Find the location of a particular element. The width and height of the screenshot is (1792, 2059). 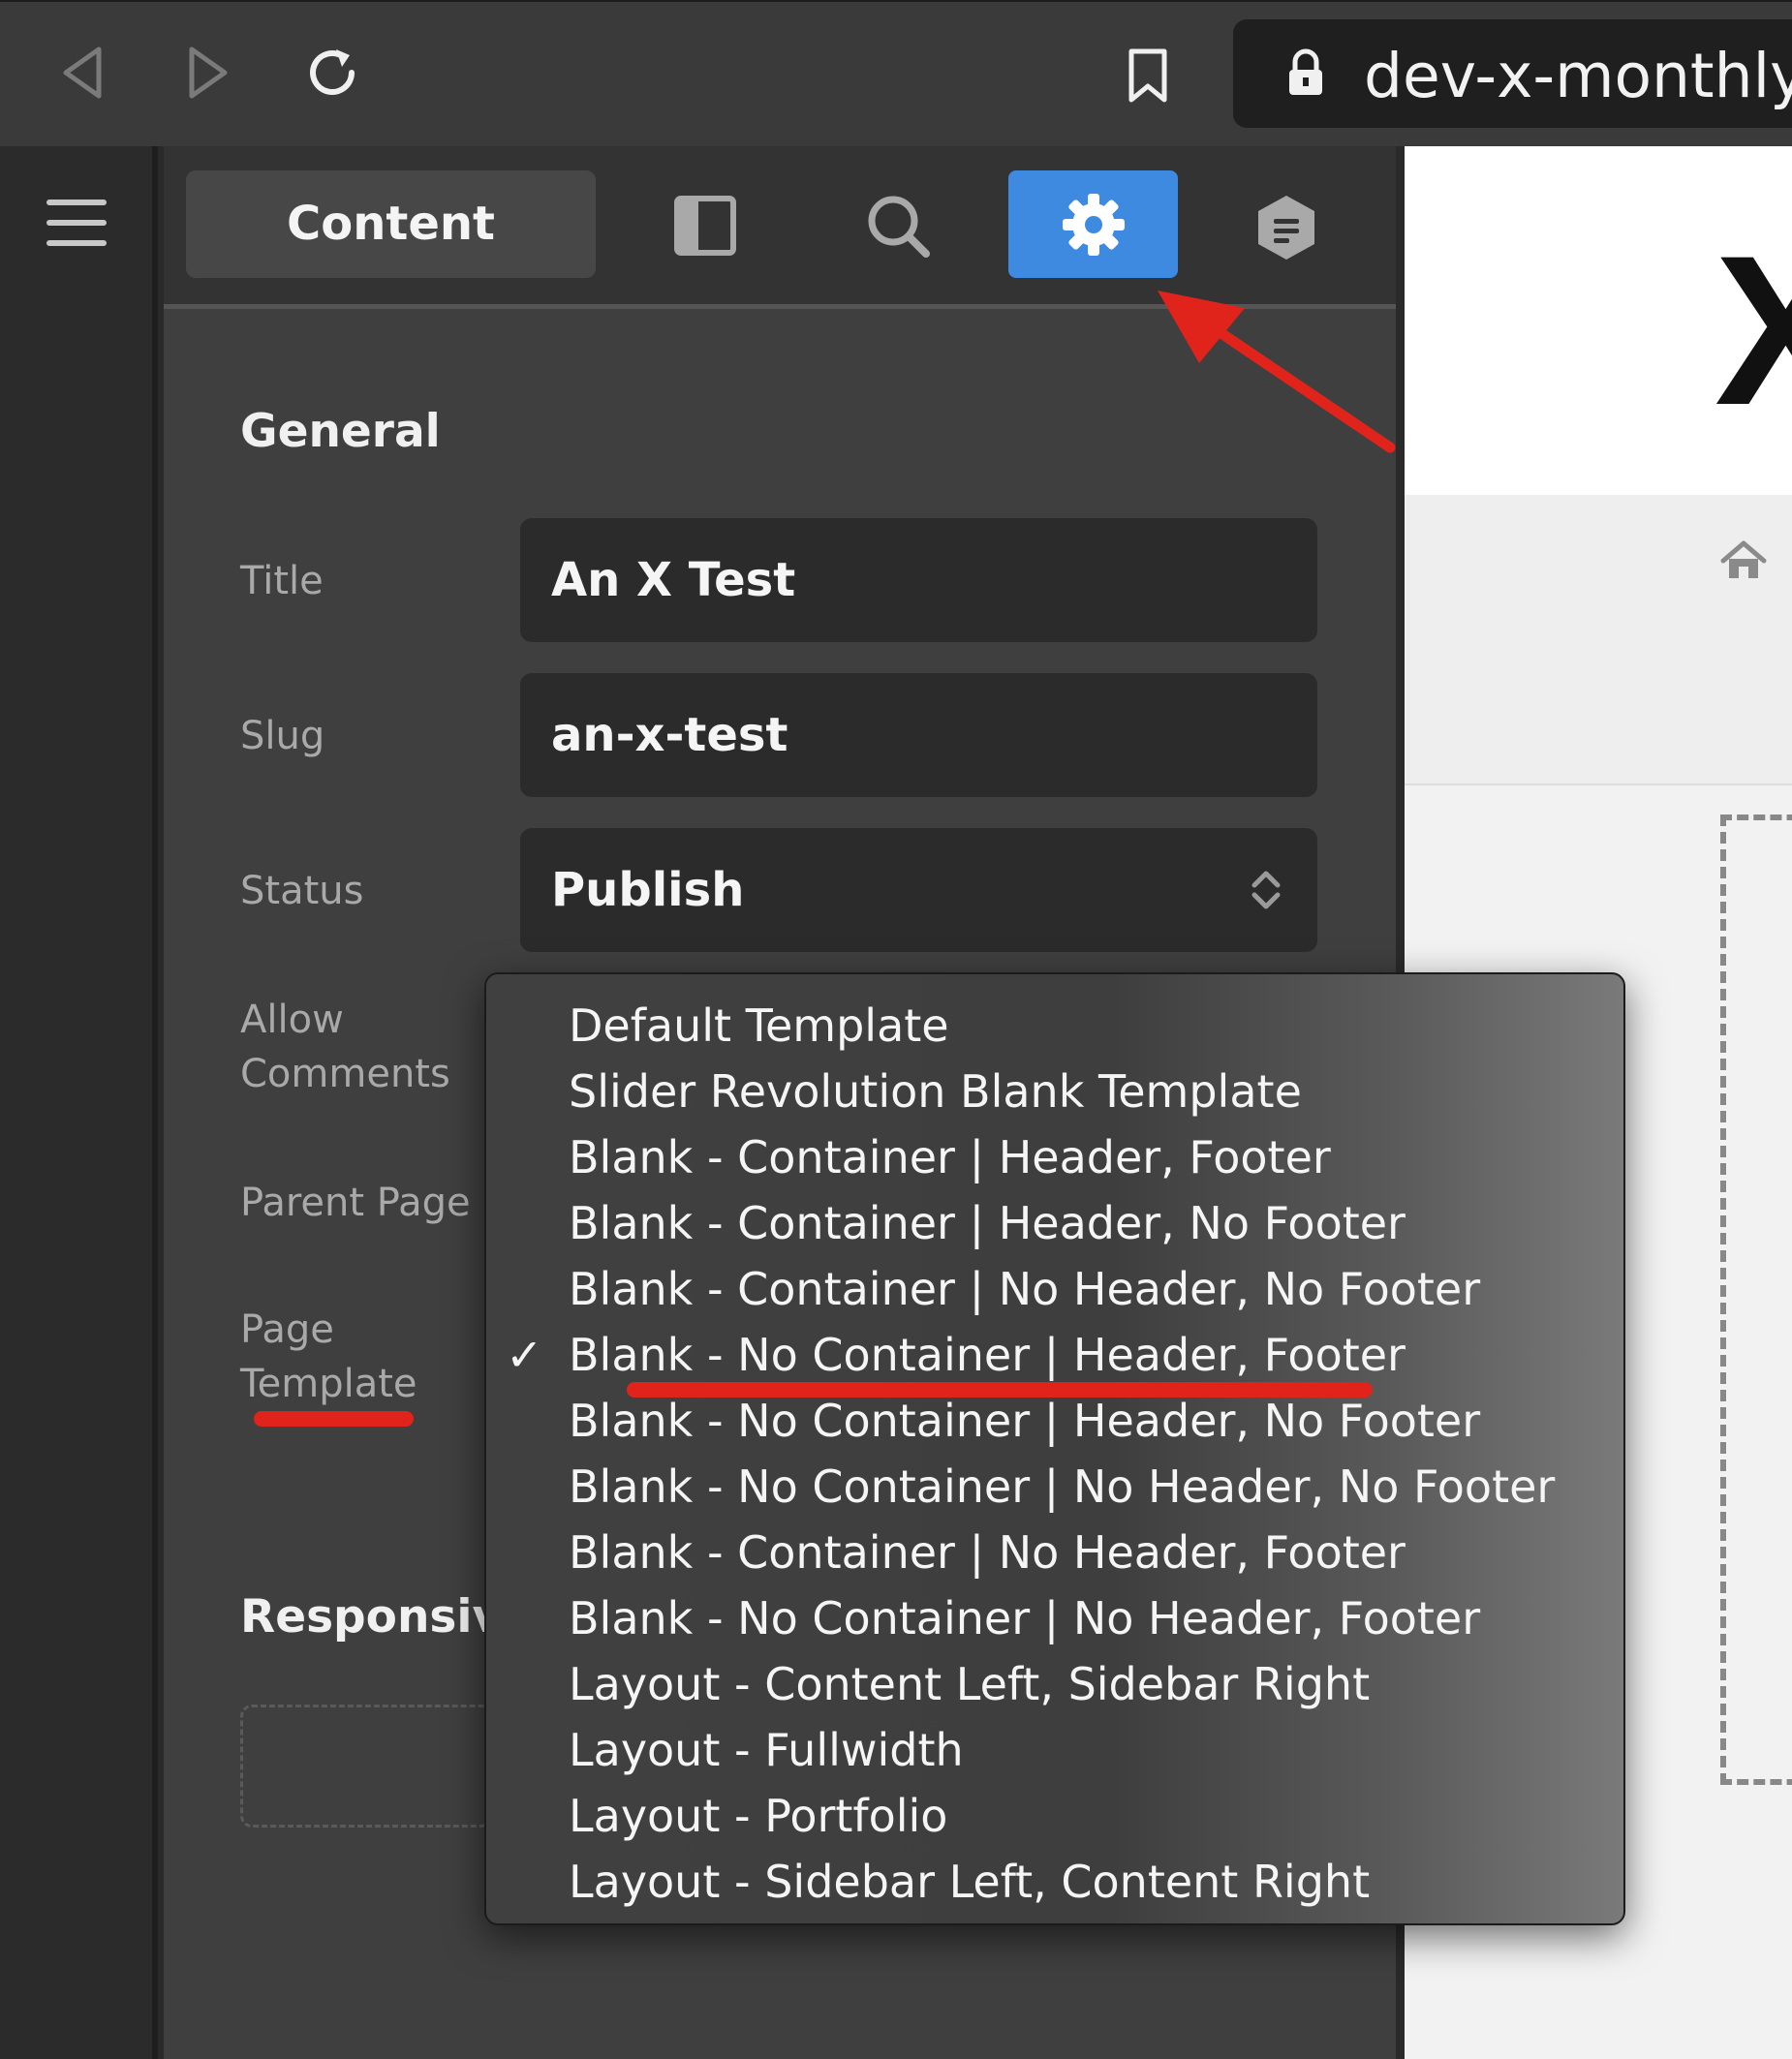

dropdown-option: Layout - Fullwidth is located at coordinates (766, 1750).